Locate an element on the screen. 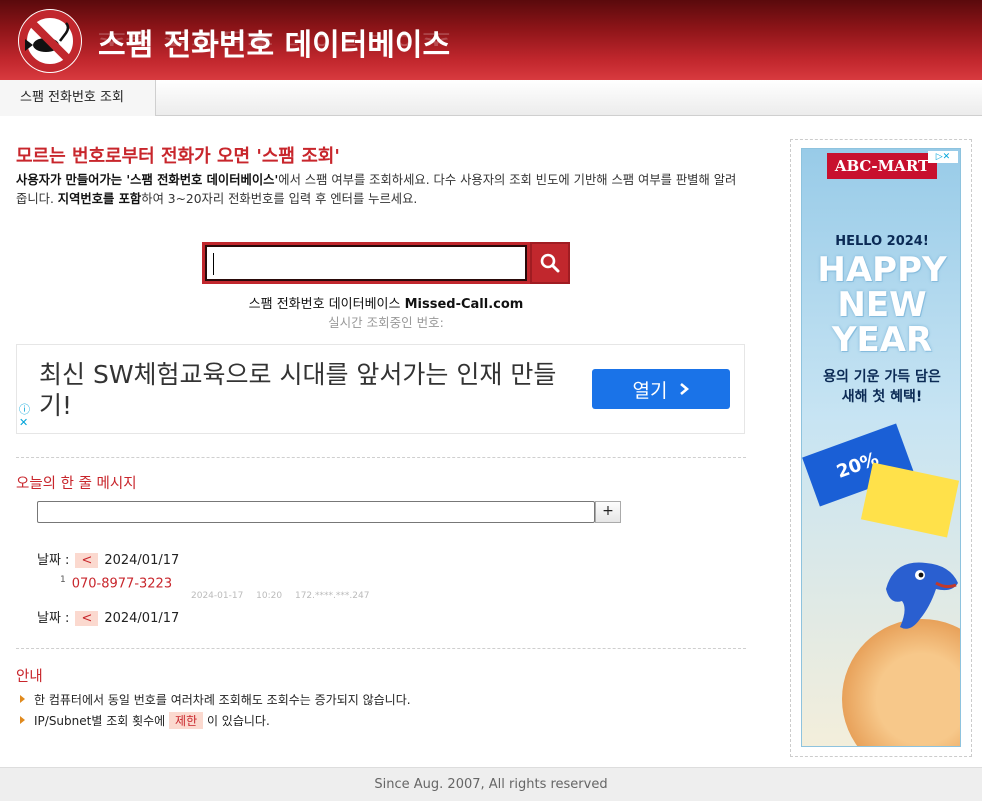  banner-ad: 최신 SW체험교육으로 시대를 앞서가는 인재 만들기! 열기 ⓘ ✕ is located at coordinates (380, 389).